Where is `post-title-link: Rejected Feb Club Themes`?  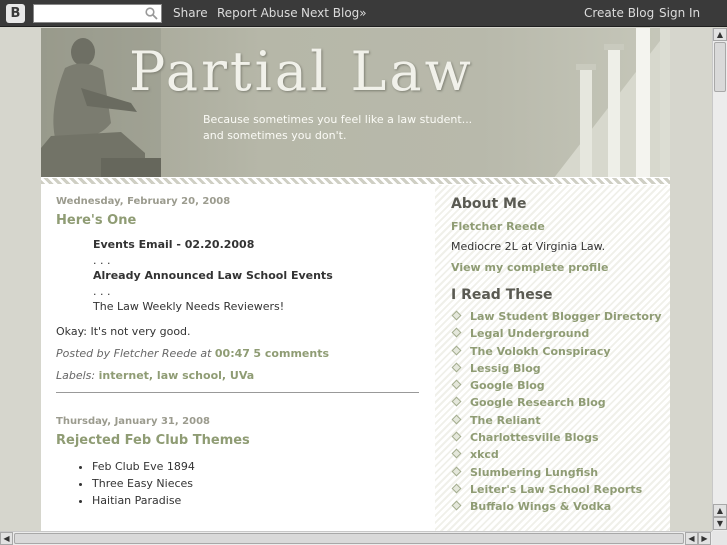
post-title-link: Rejected Feb Club Themes is located at coordinates (238, 440).